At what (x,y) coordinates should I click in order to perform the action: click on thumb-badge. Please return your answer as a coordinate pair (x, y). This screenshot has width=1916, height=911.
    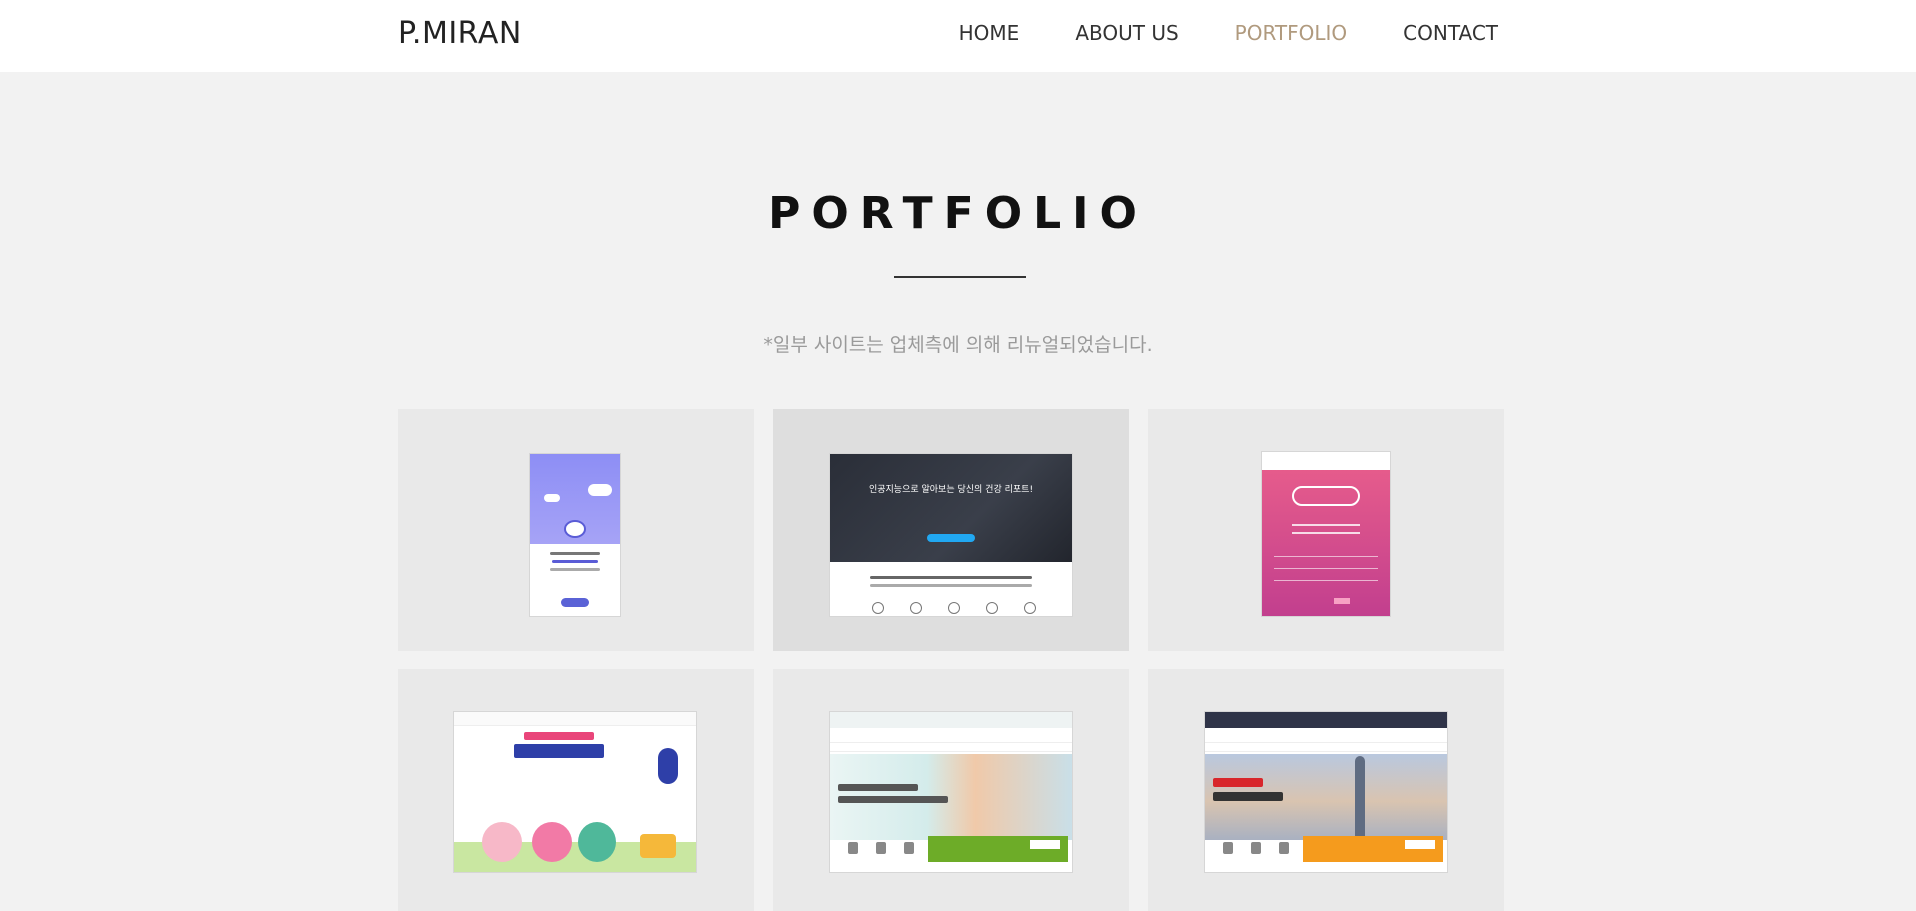
    Looking at the image, I should click on (668, 766).